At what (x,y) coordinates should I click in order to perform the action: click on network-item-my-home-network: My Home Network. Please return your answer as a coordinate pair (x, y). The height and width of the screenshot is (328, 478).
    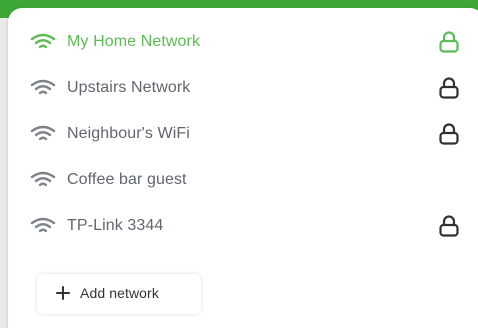
    Looking at the image, I should click on (243, 43).